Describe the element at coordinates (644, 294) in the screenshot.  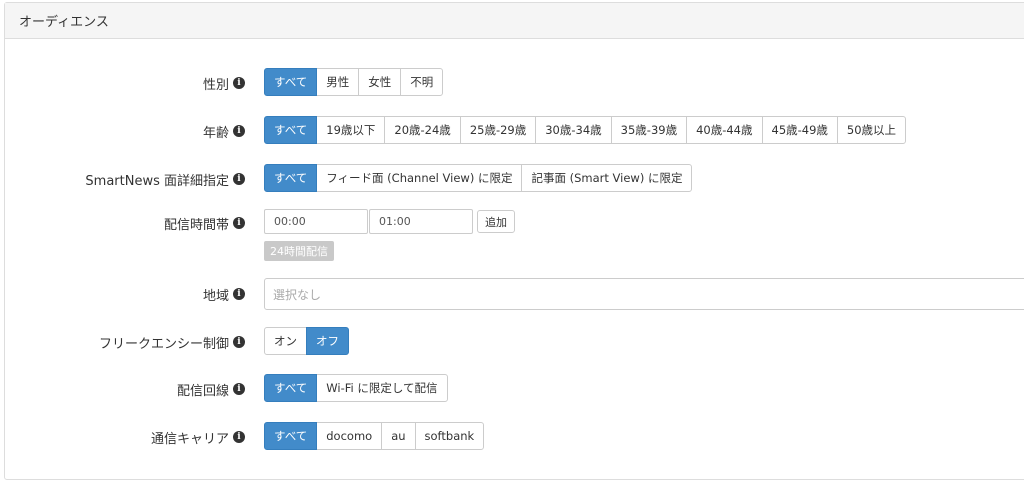
I see `region-select: 選択なし` at that location.